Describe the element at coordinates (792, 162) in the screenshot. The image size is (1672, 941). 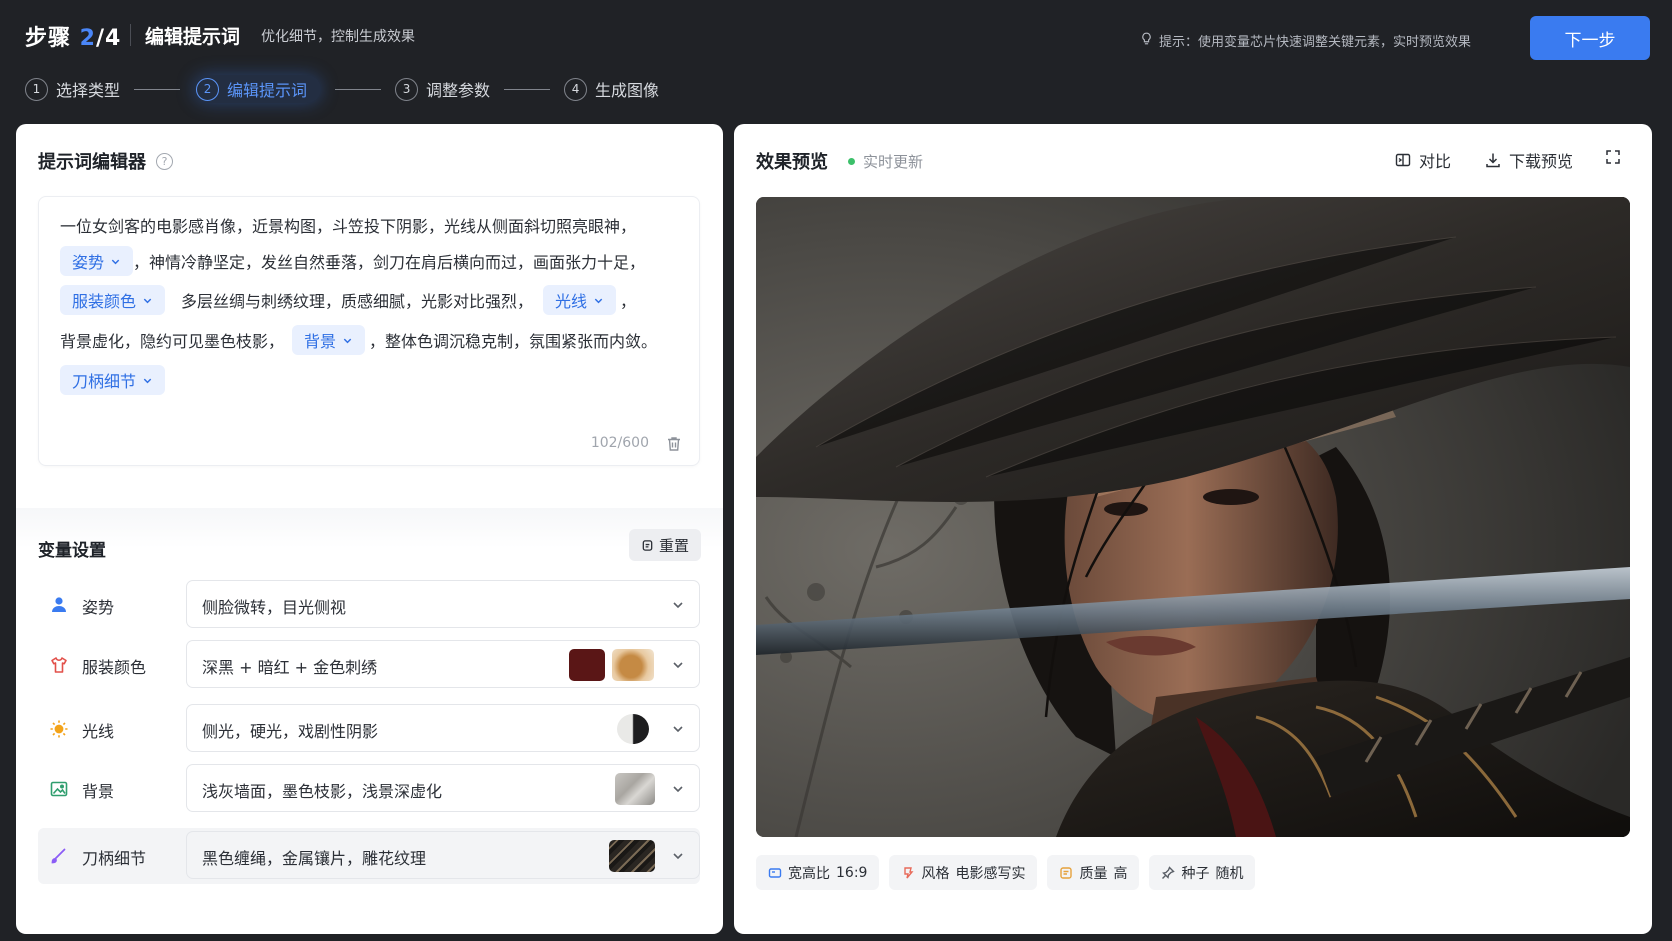
I see `preview-title: 效果预览` at that location.